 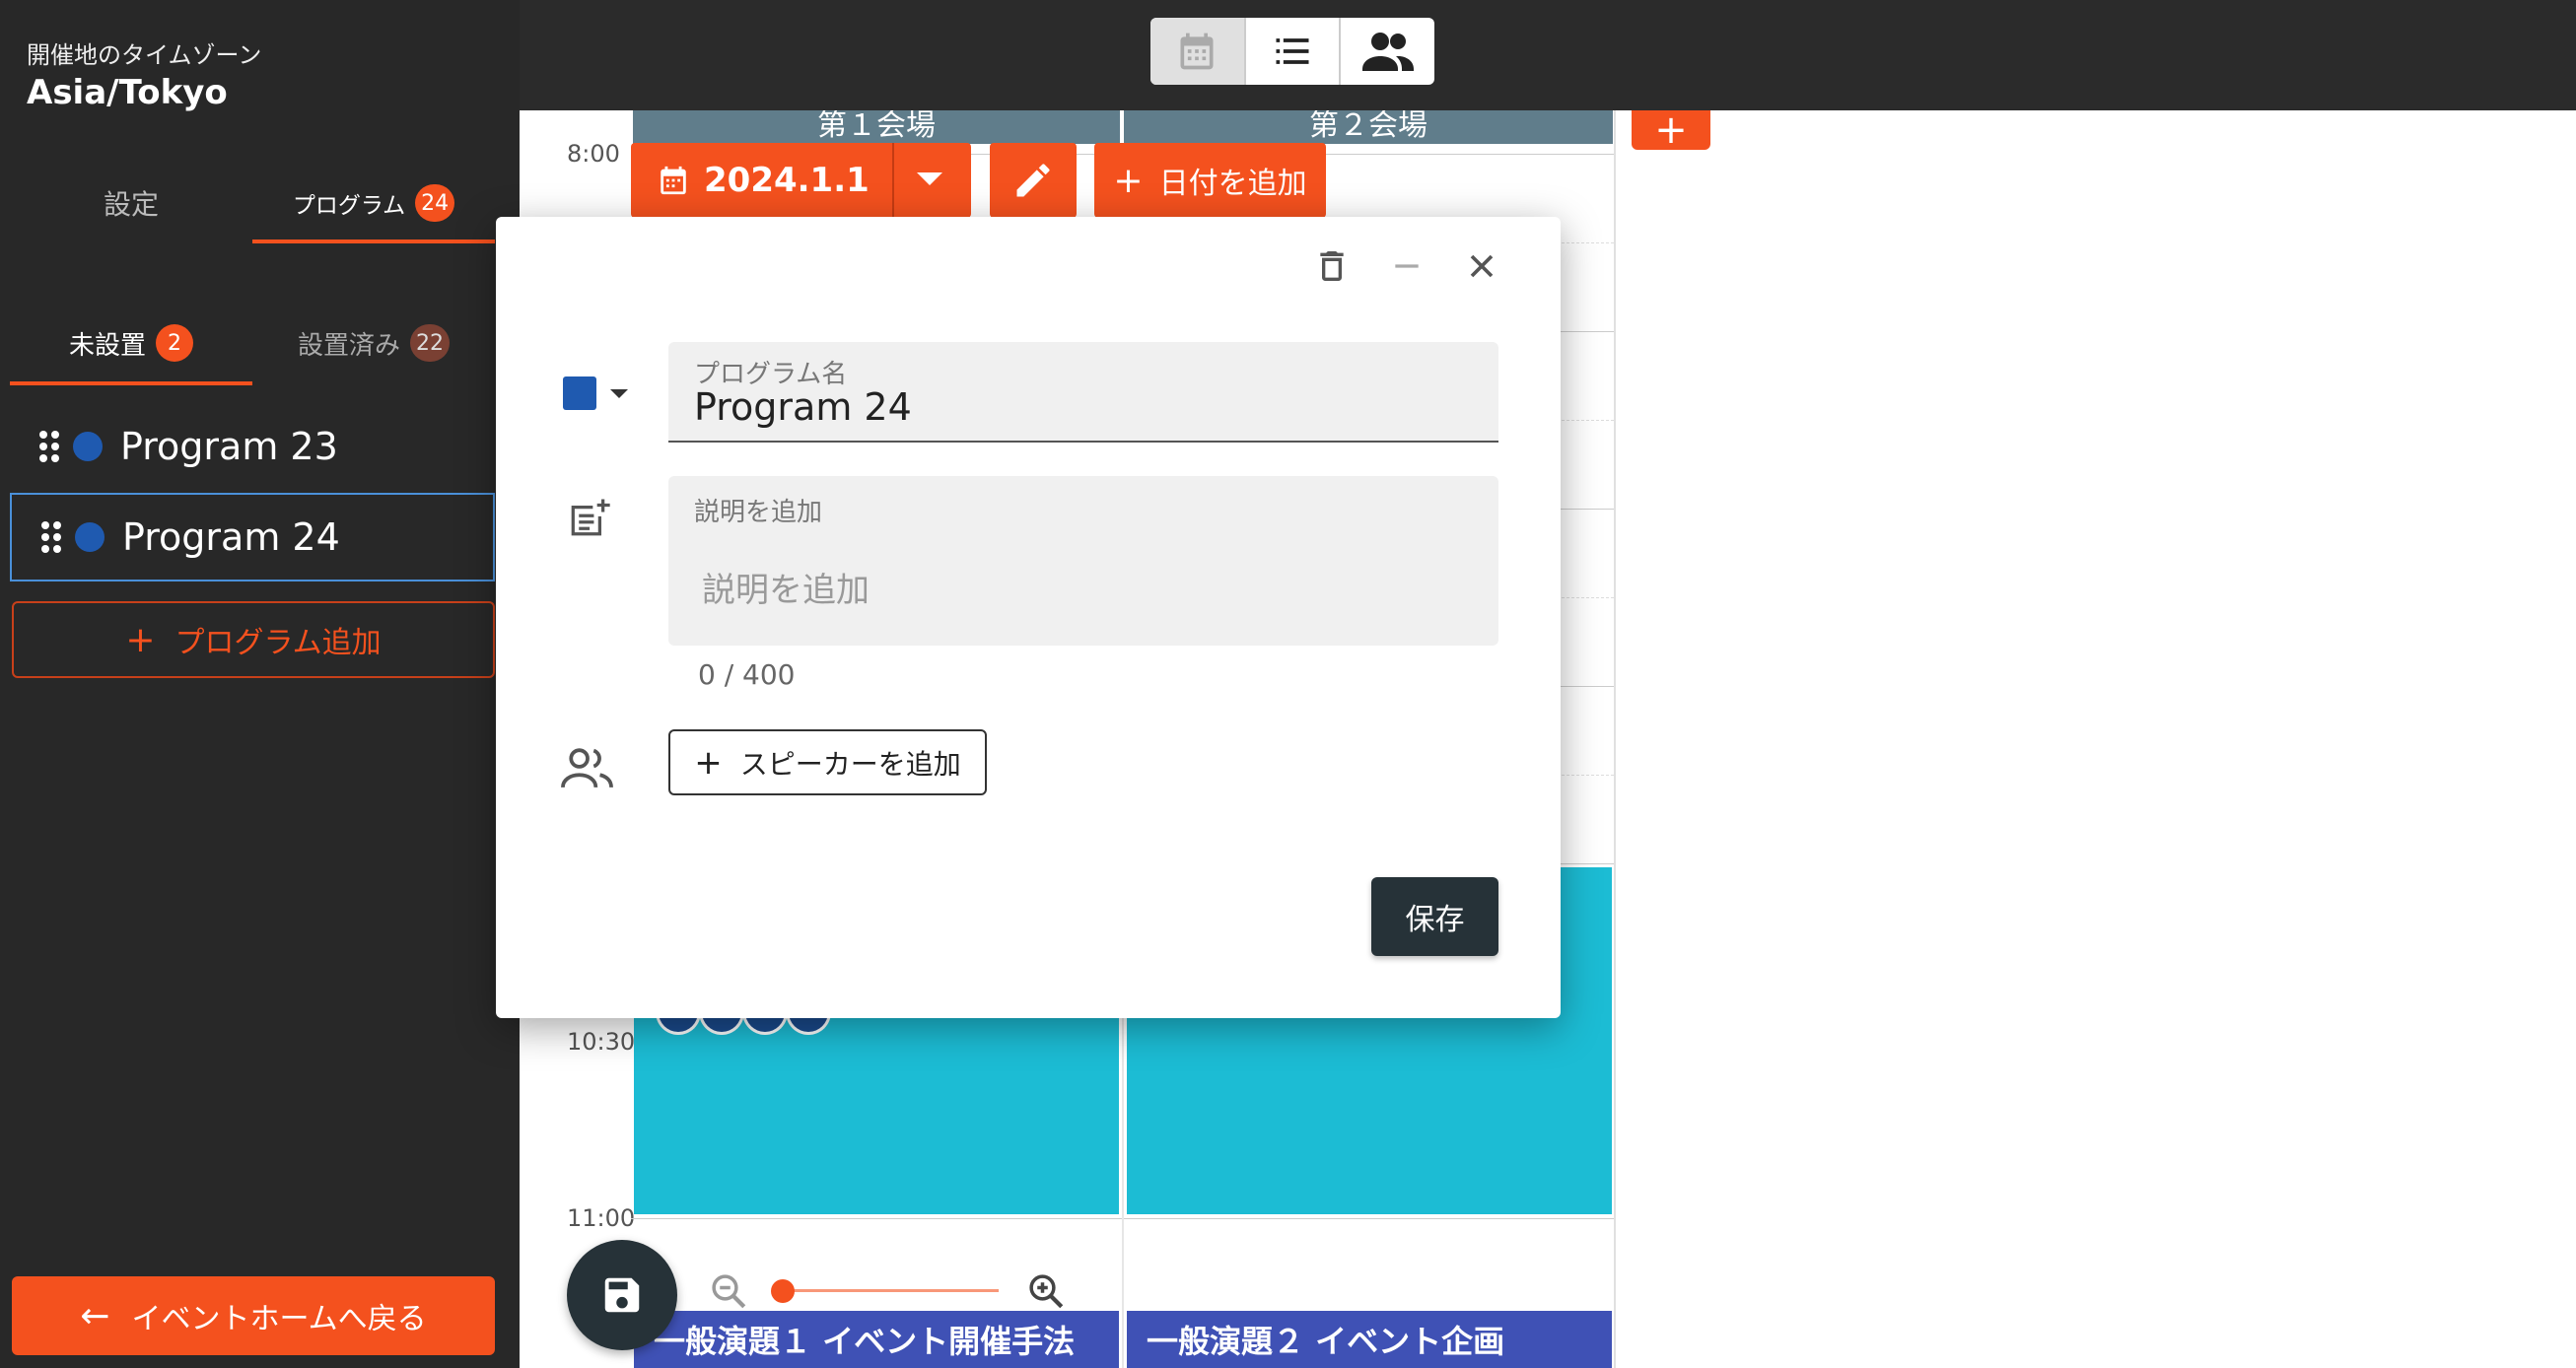 What do you see at coordinates (430, 343) in the screenshot?
I see `placed-count-badge: 22` at bounding box center [430, 343].